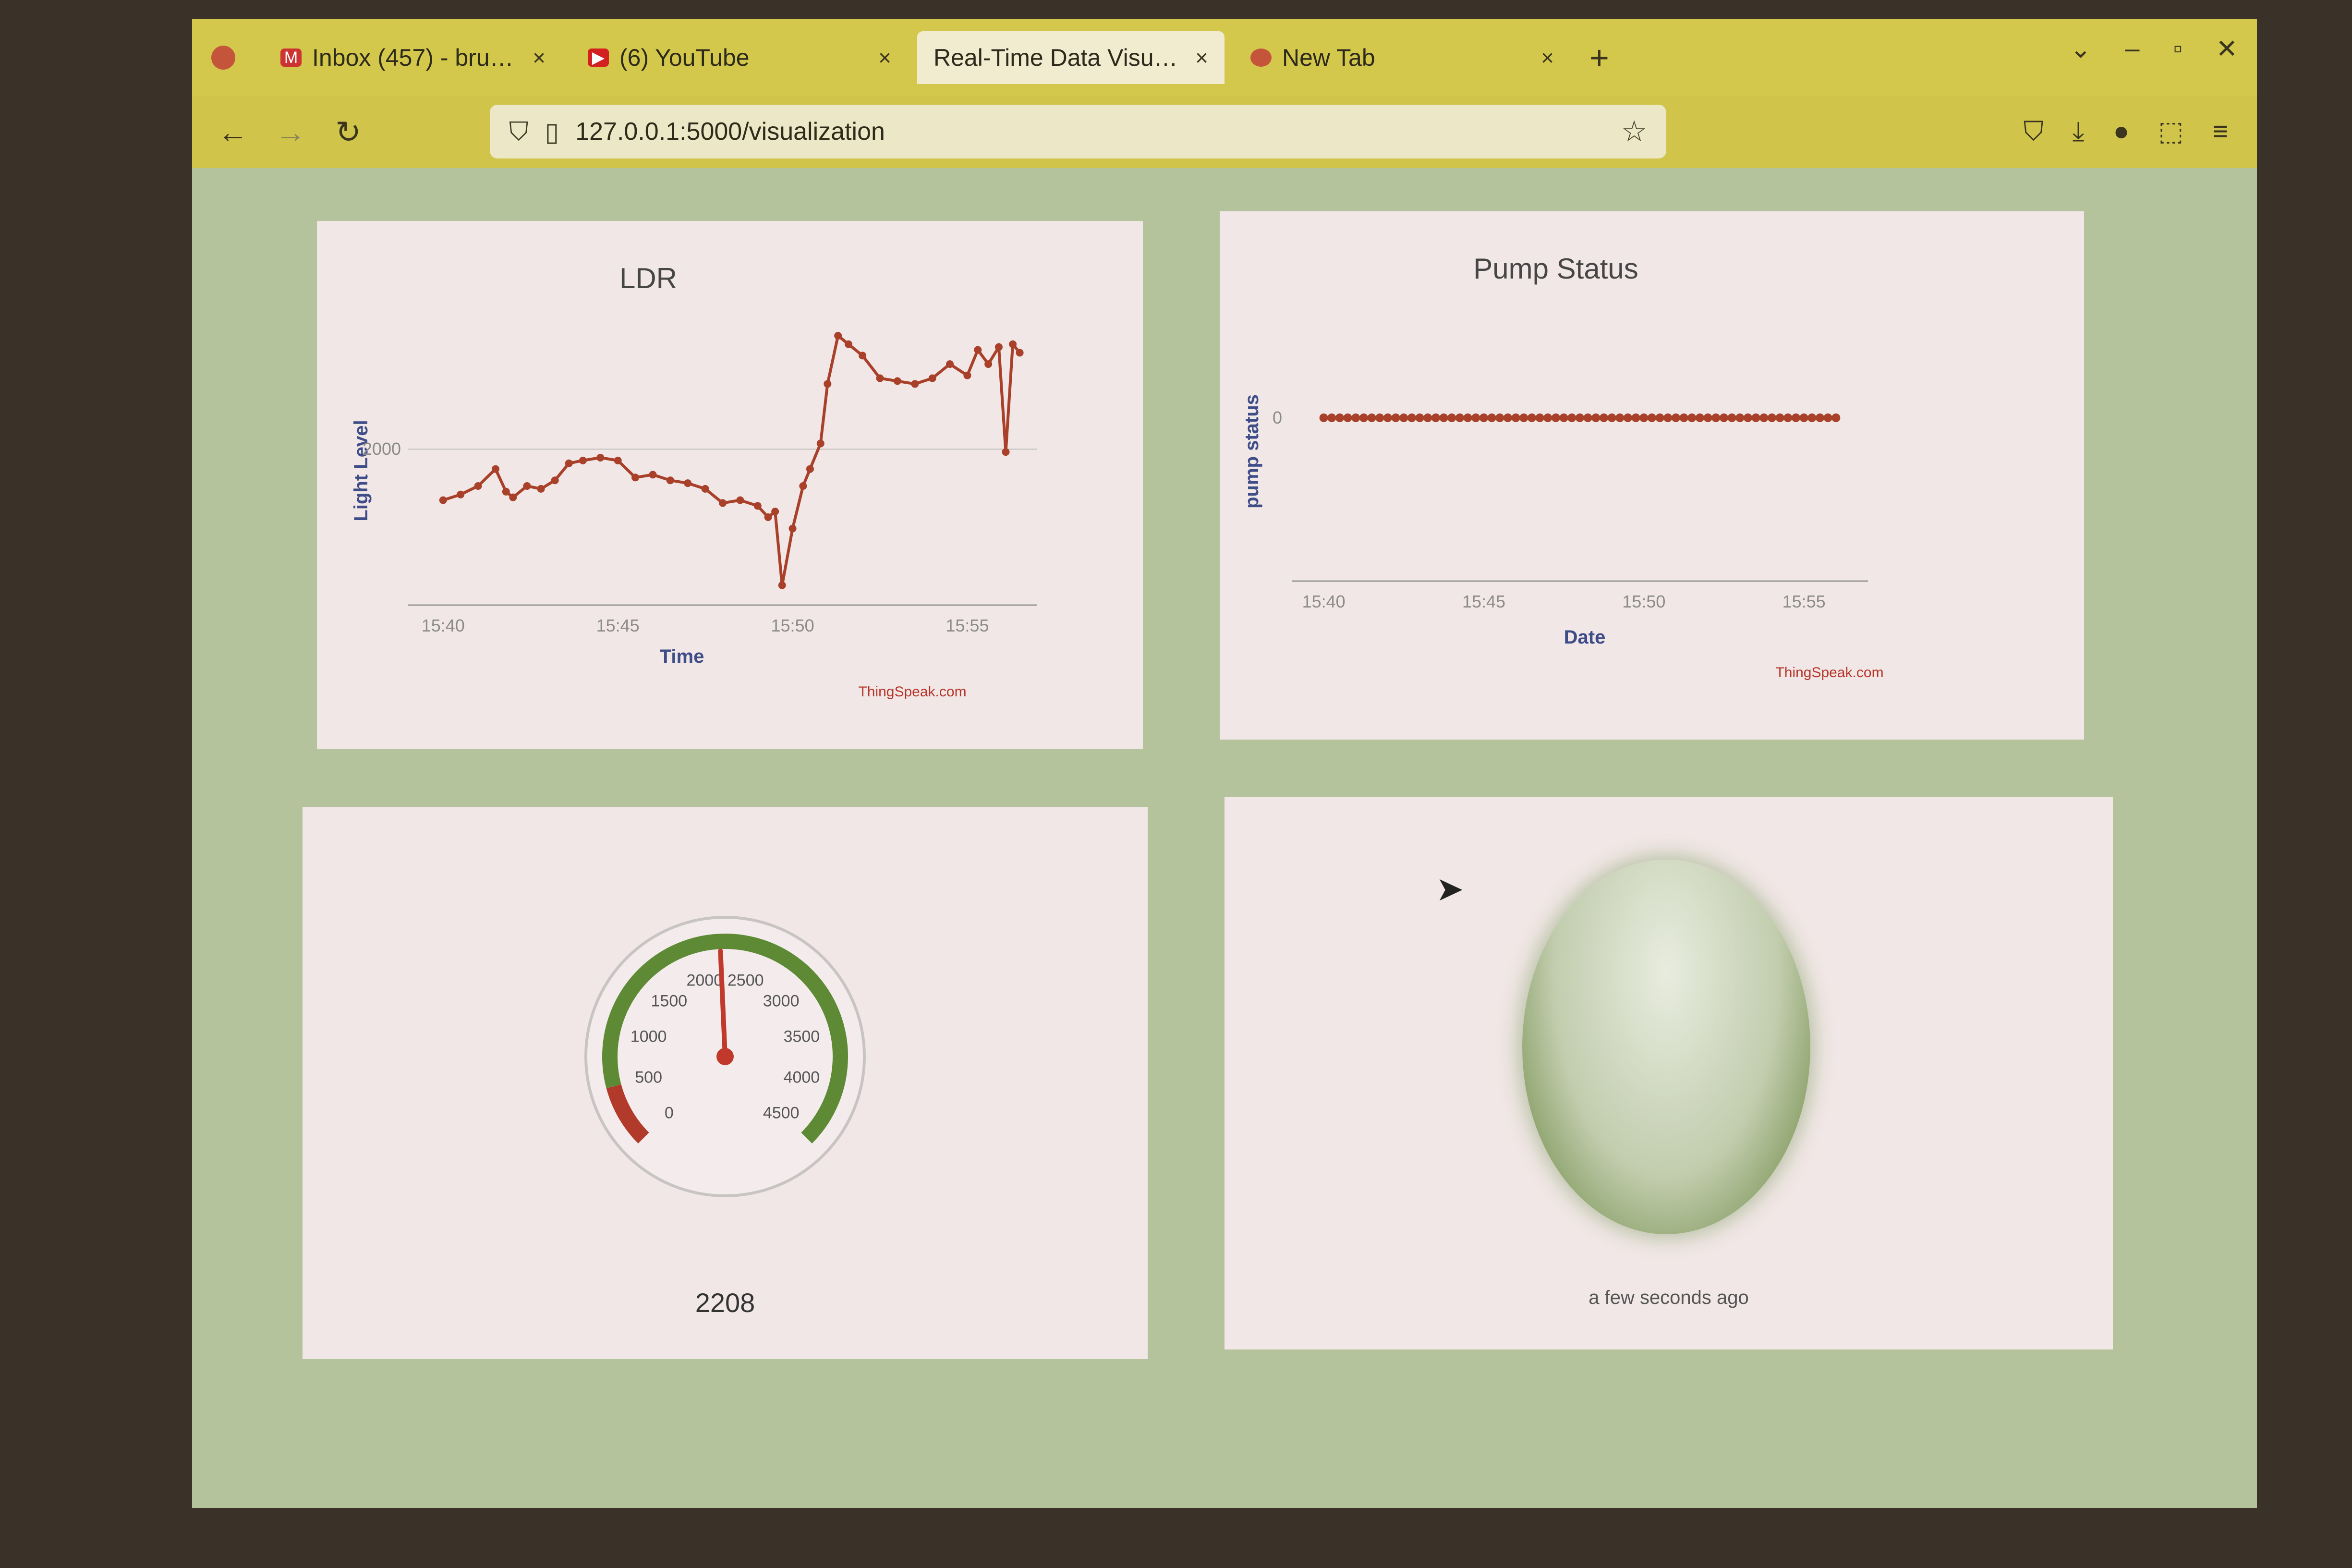  Describe the element at coordinates (2080, 49) in the screenshot. I see `list-all-tabs-icon: ⌄` at that location.